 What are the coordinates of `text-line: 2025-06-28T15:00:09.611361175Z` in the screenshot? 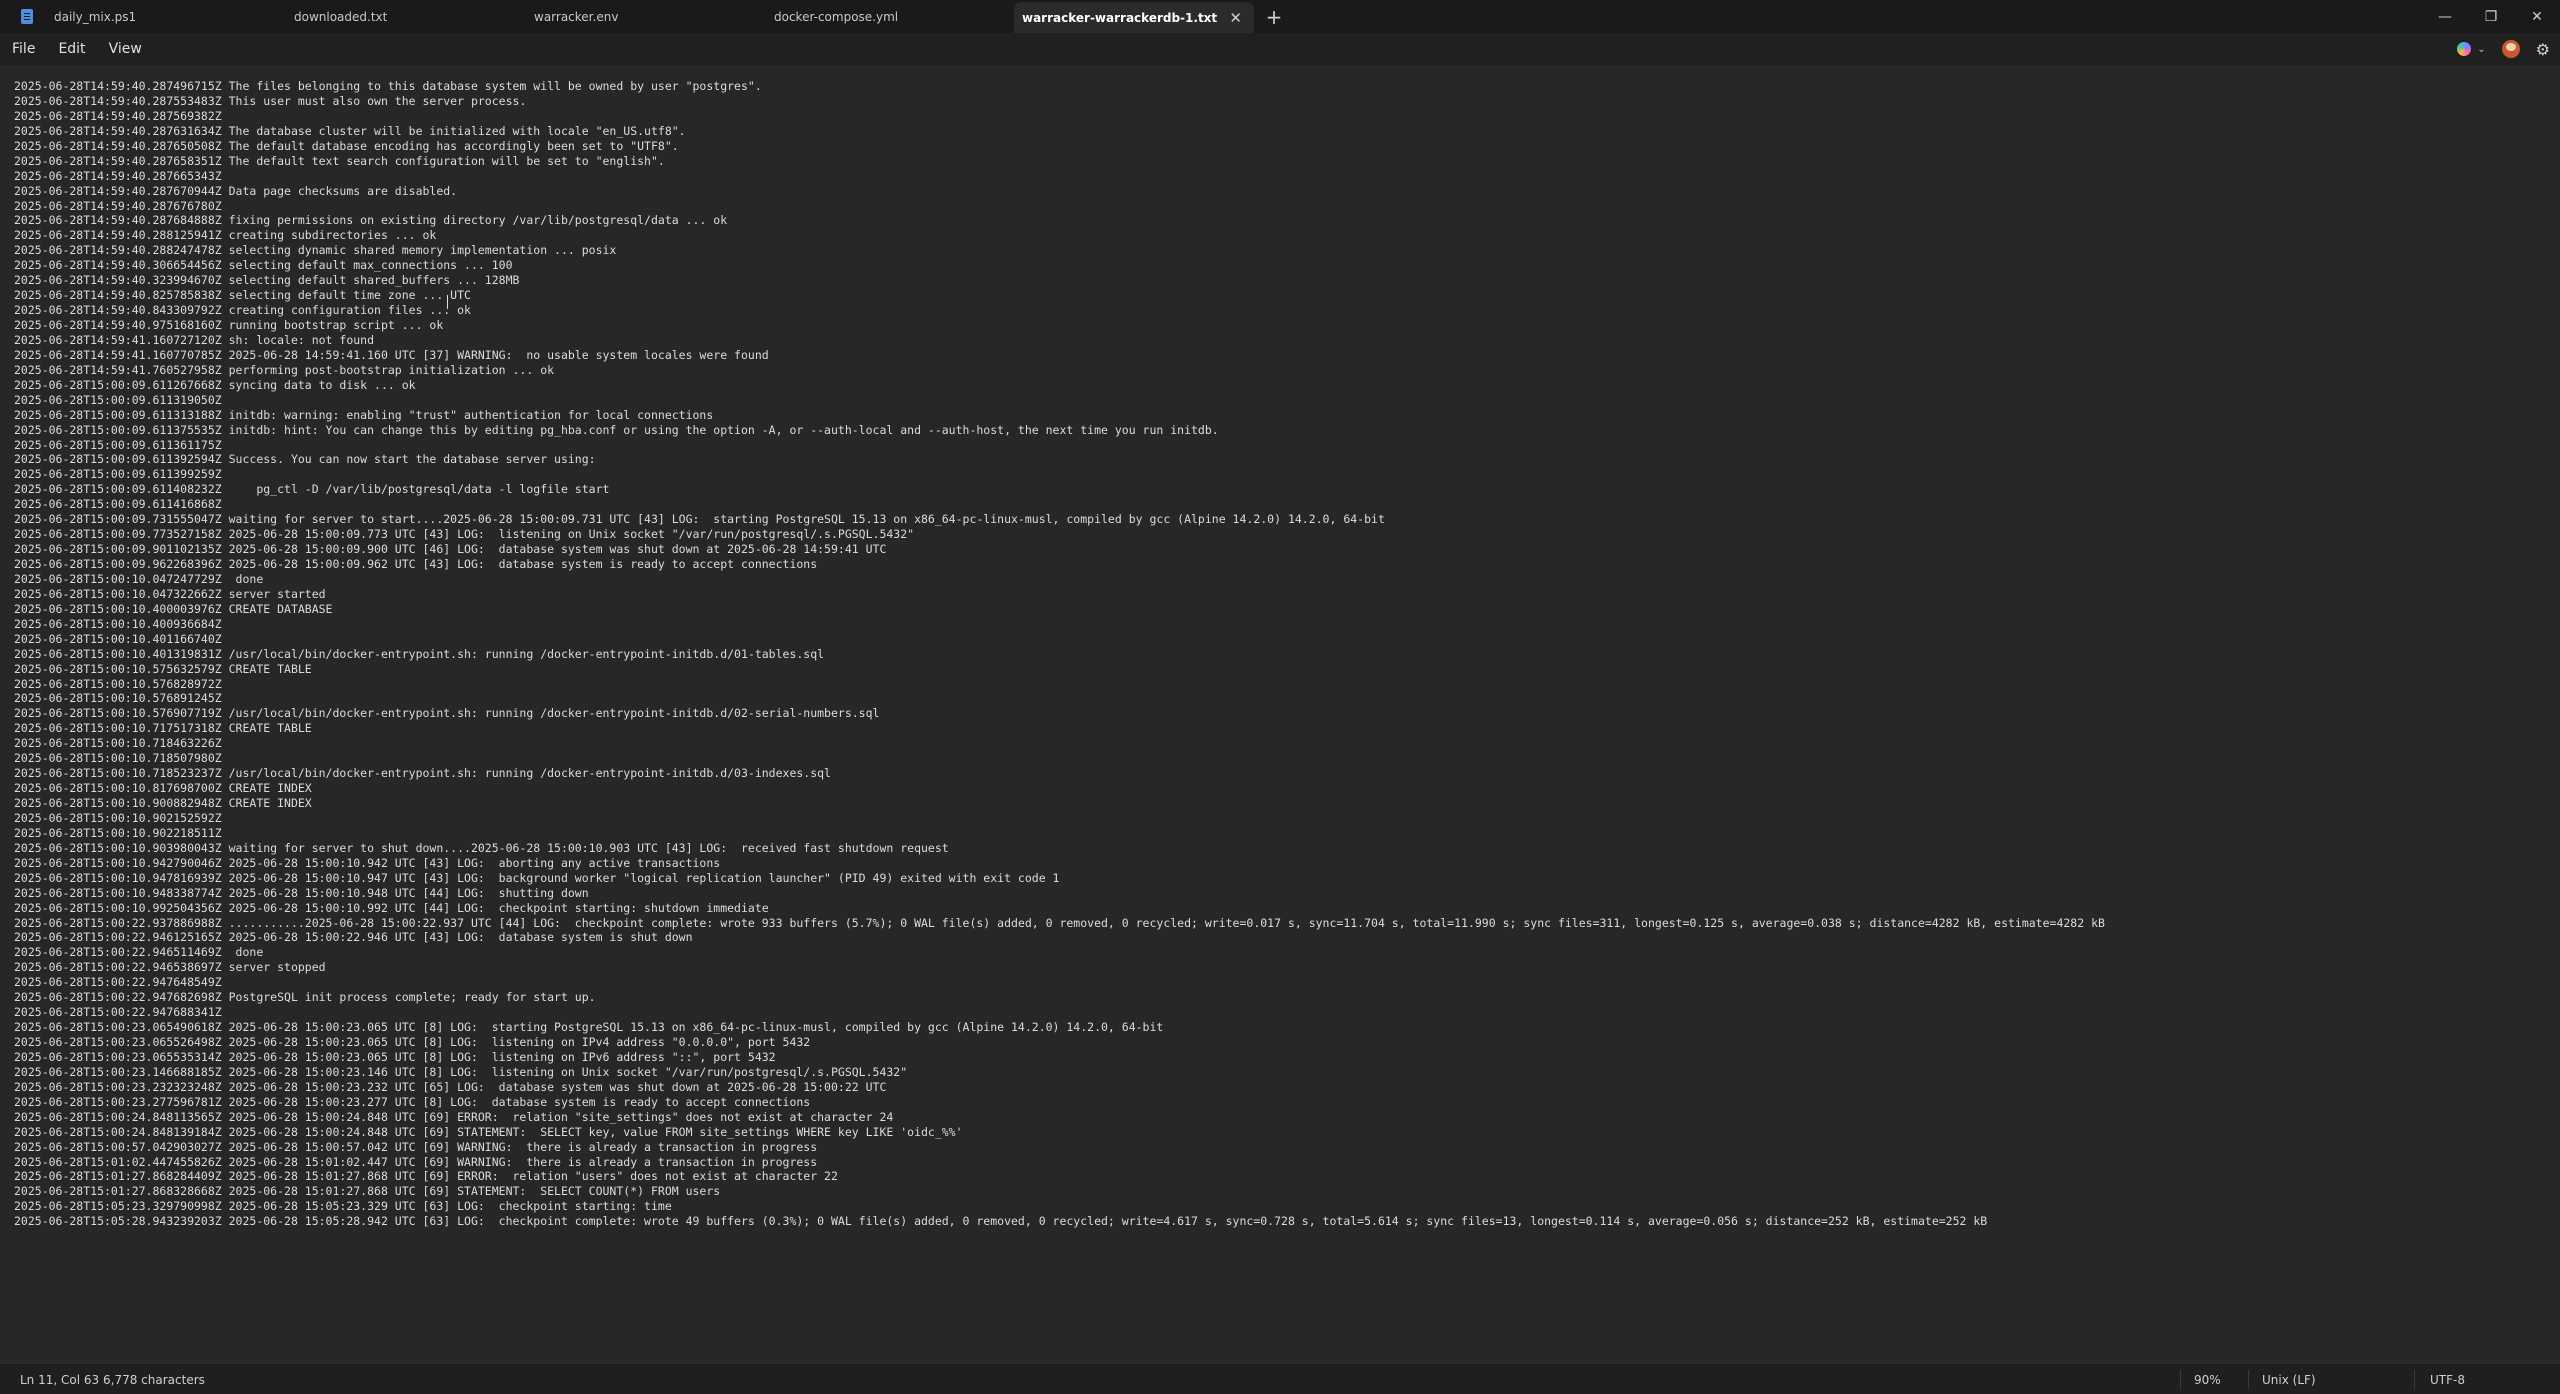 It's located at (118, 444).